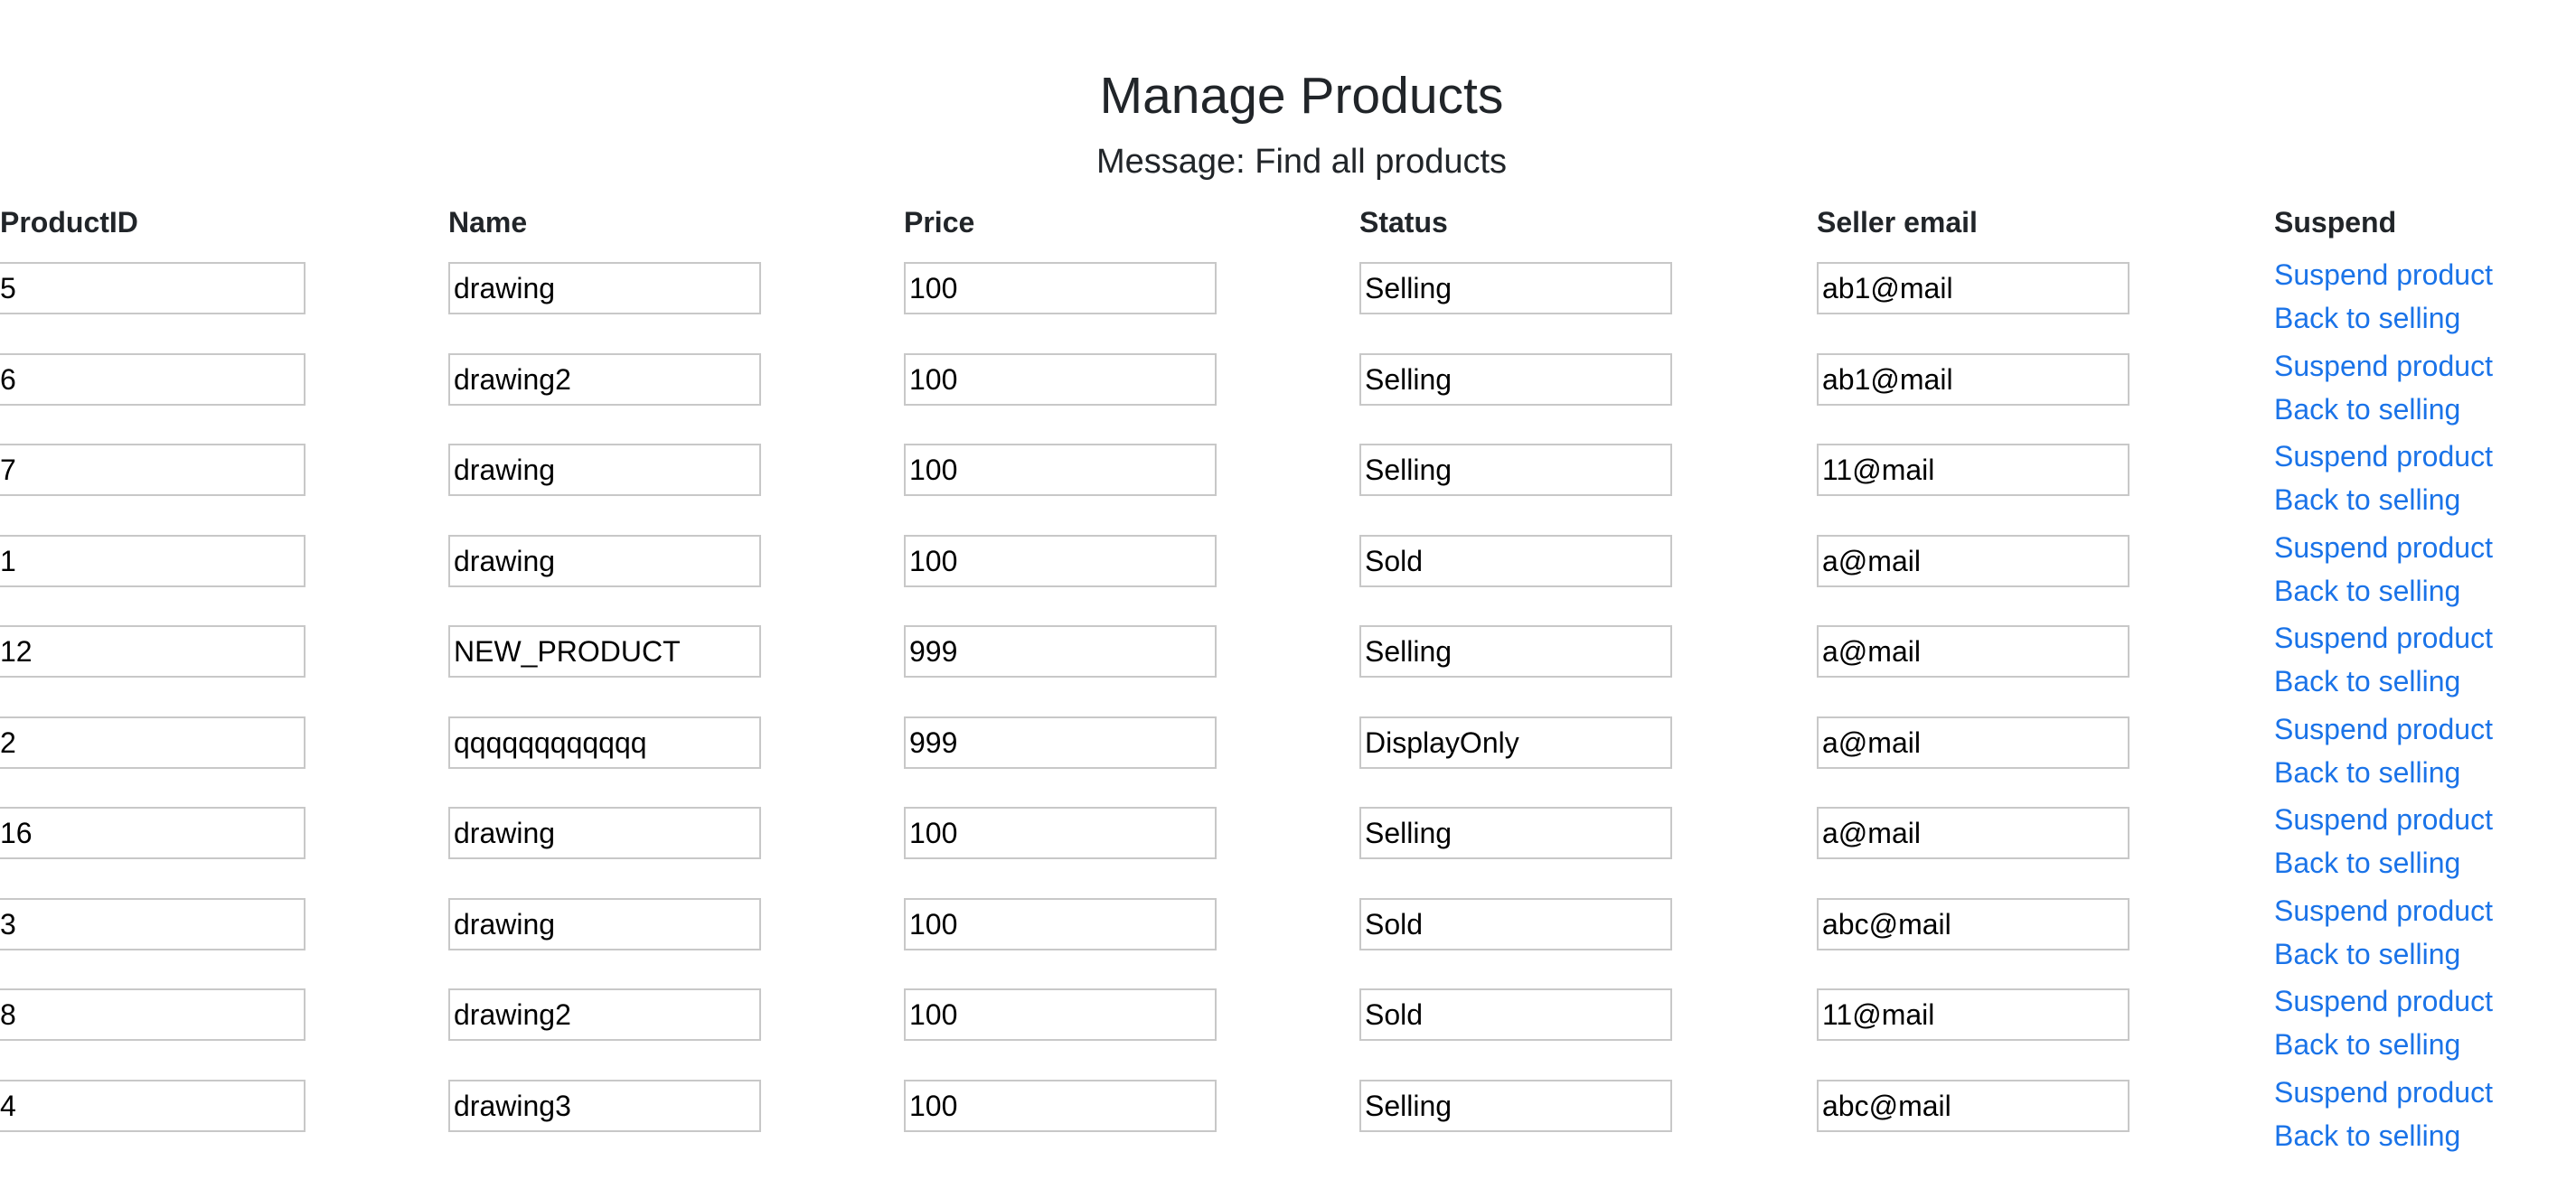 The width and height of the screenshot is (2576, 1189). I want to click on header-product-id: ProductID, so click(69, 222).